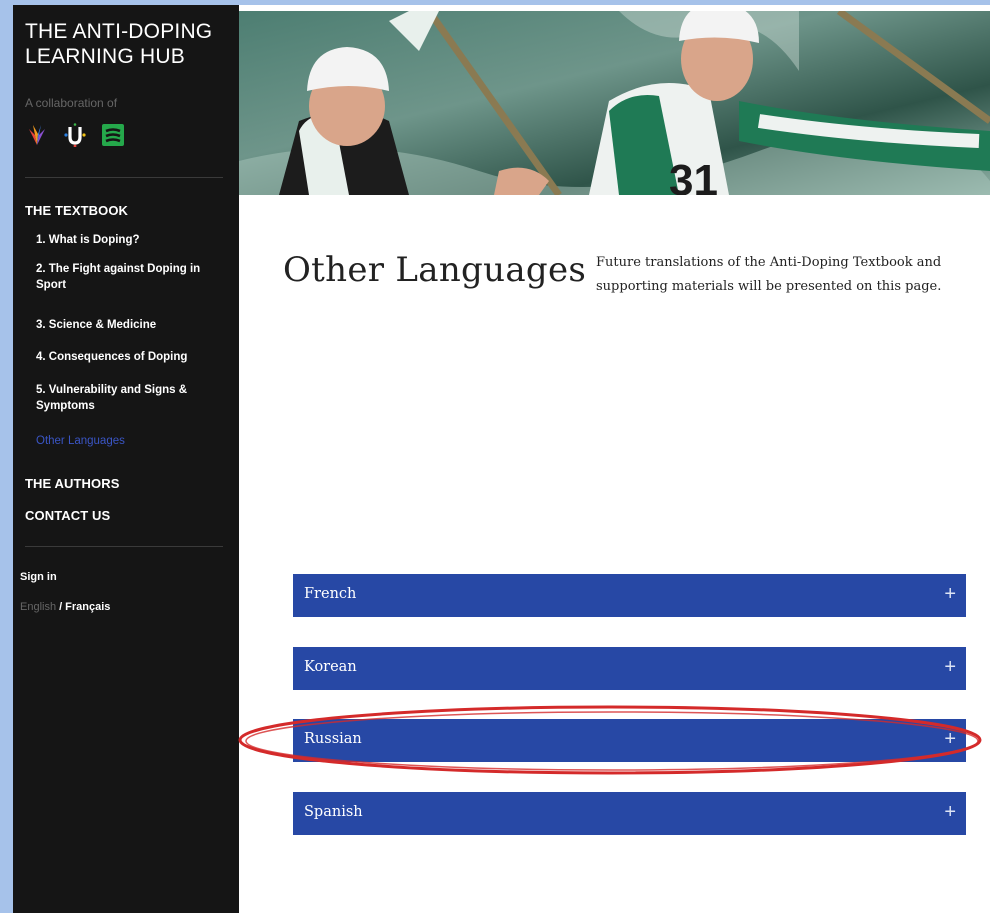  I want to click on nav-heading-textbook: THE TEXTBOOK, so click(76, 210).